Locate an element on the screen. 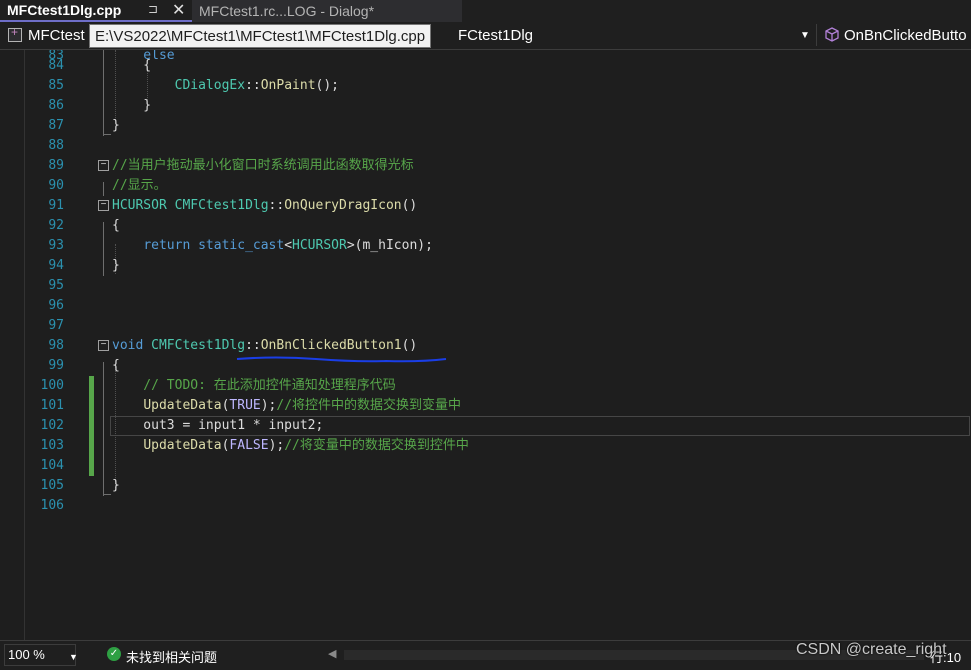 This screenshot has height=670, width=971. code-line: 96 is located at coordinates (485, 306).